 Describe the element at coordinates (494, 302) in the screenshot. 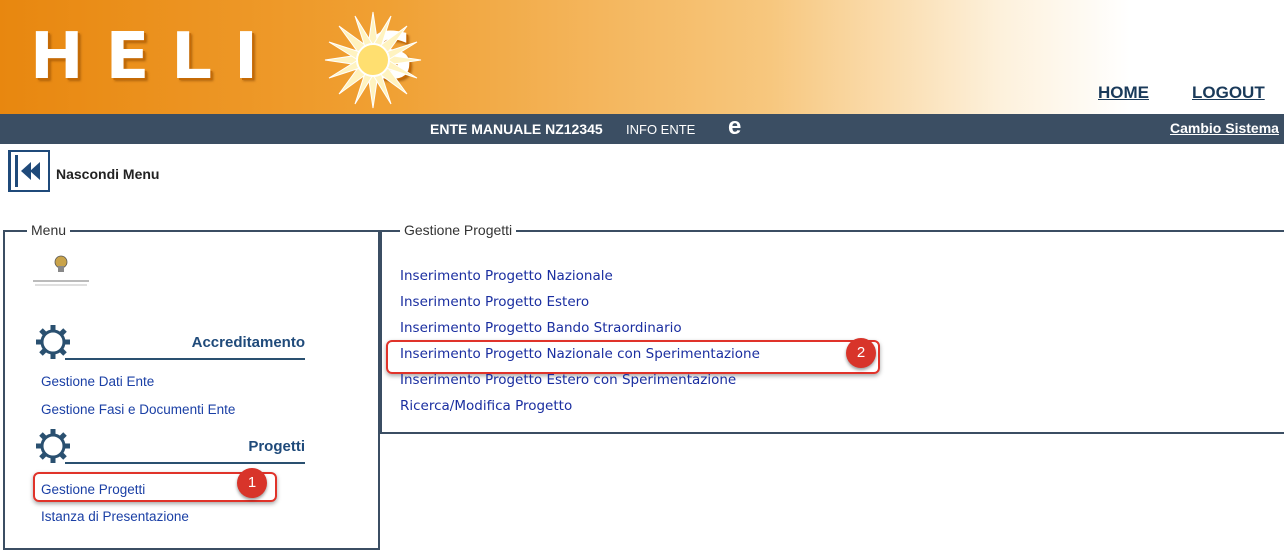

I see `link-inserimento-estero: Inserimento Progetto Estero` at that location.